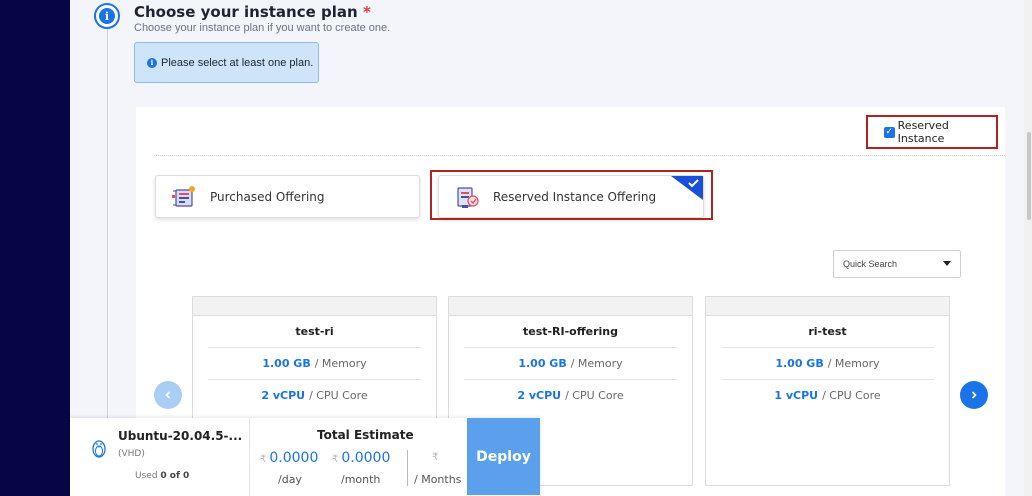  Describe the element at coordinates (947, 263) in the screenshot. I see `caret-down-icon` at that location.